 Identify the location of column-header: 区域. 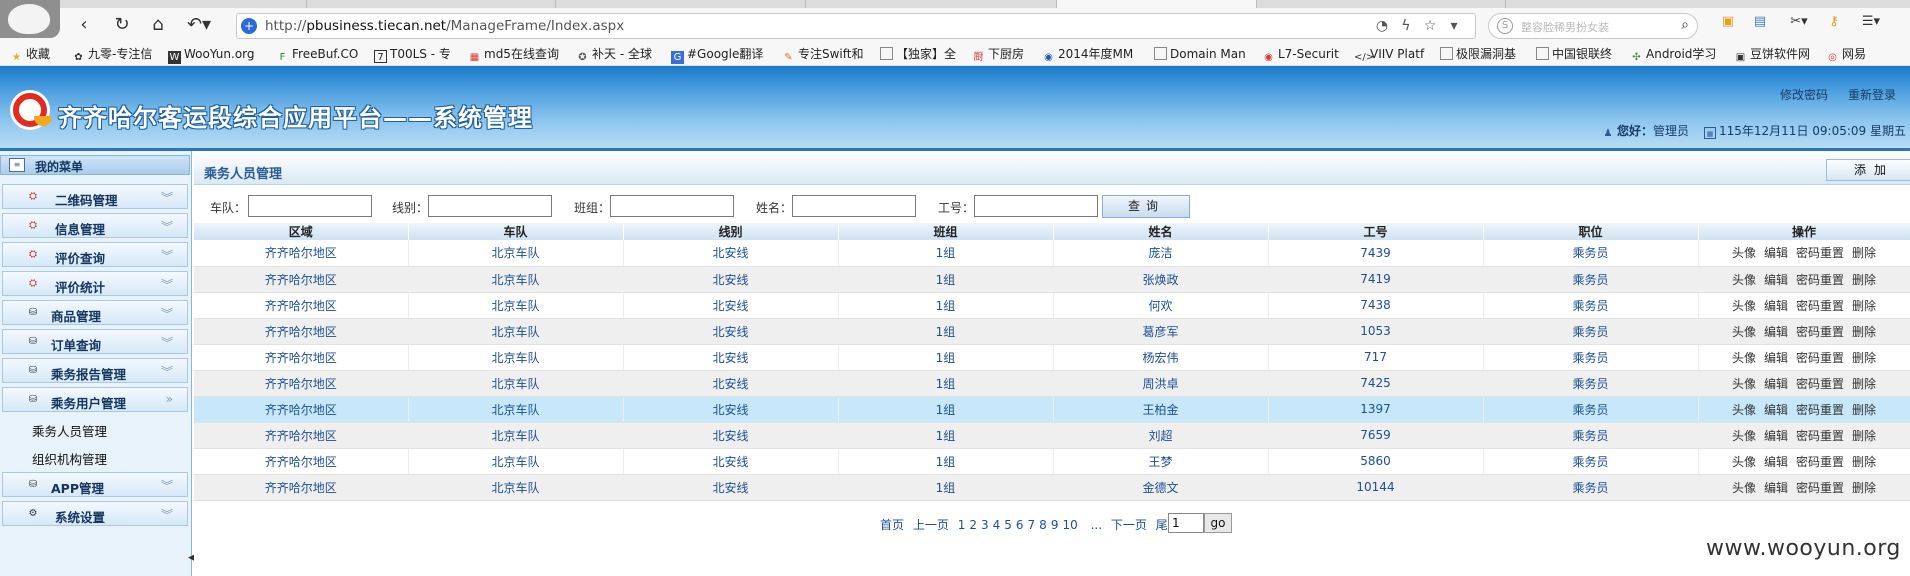
(301, 231).